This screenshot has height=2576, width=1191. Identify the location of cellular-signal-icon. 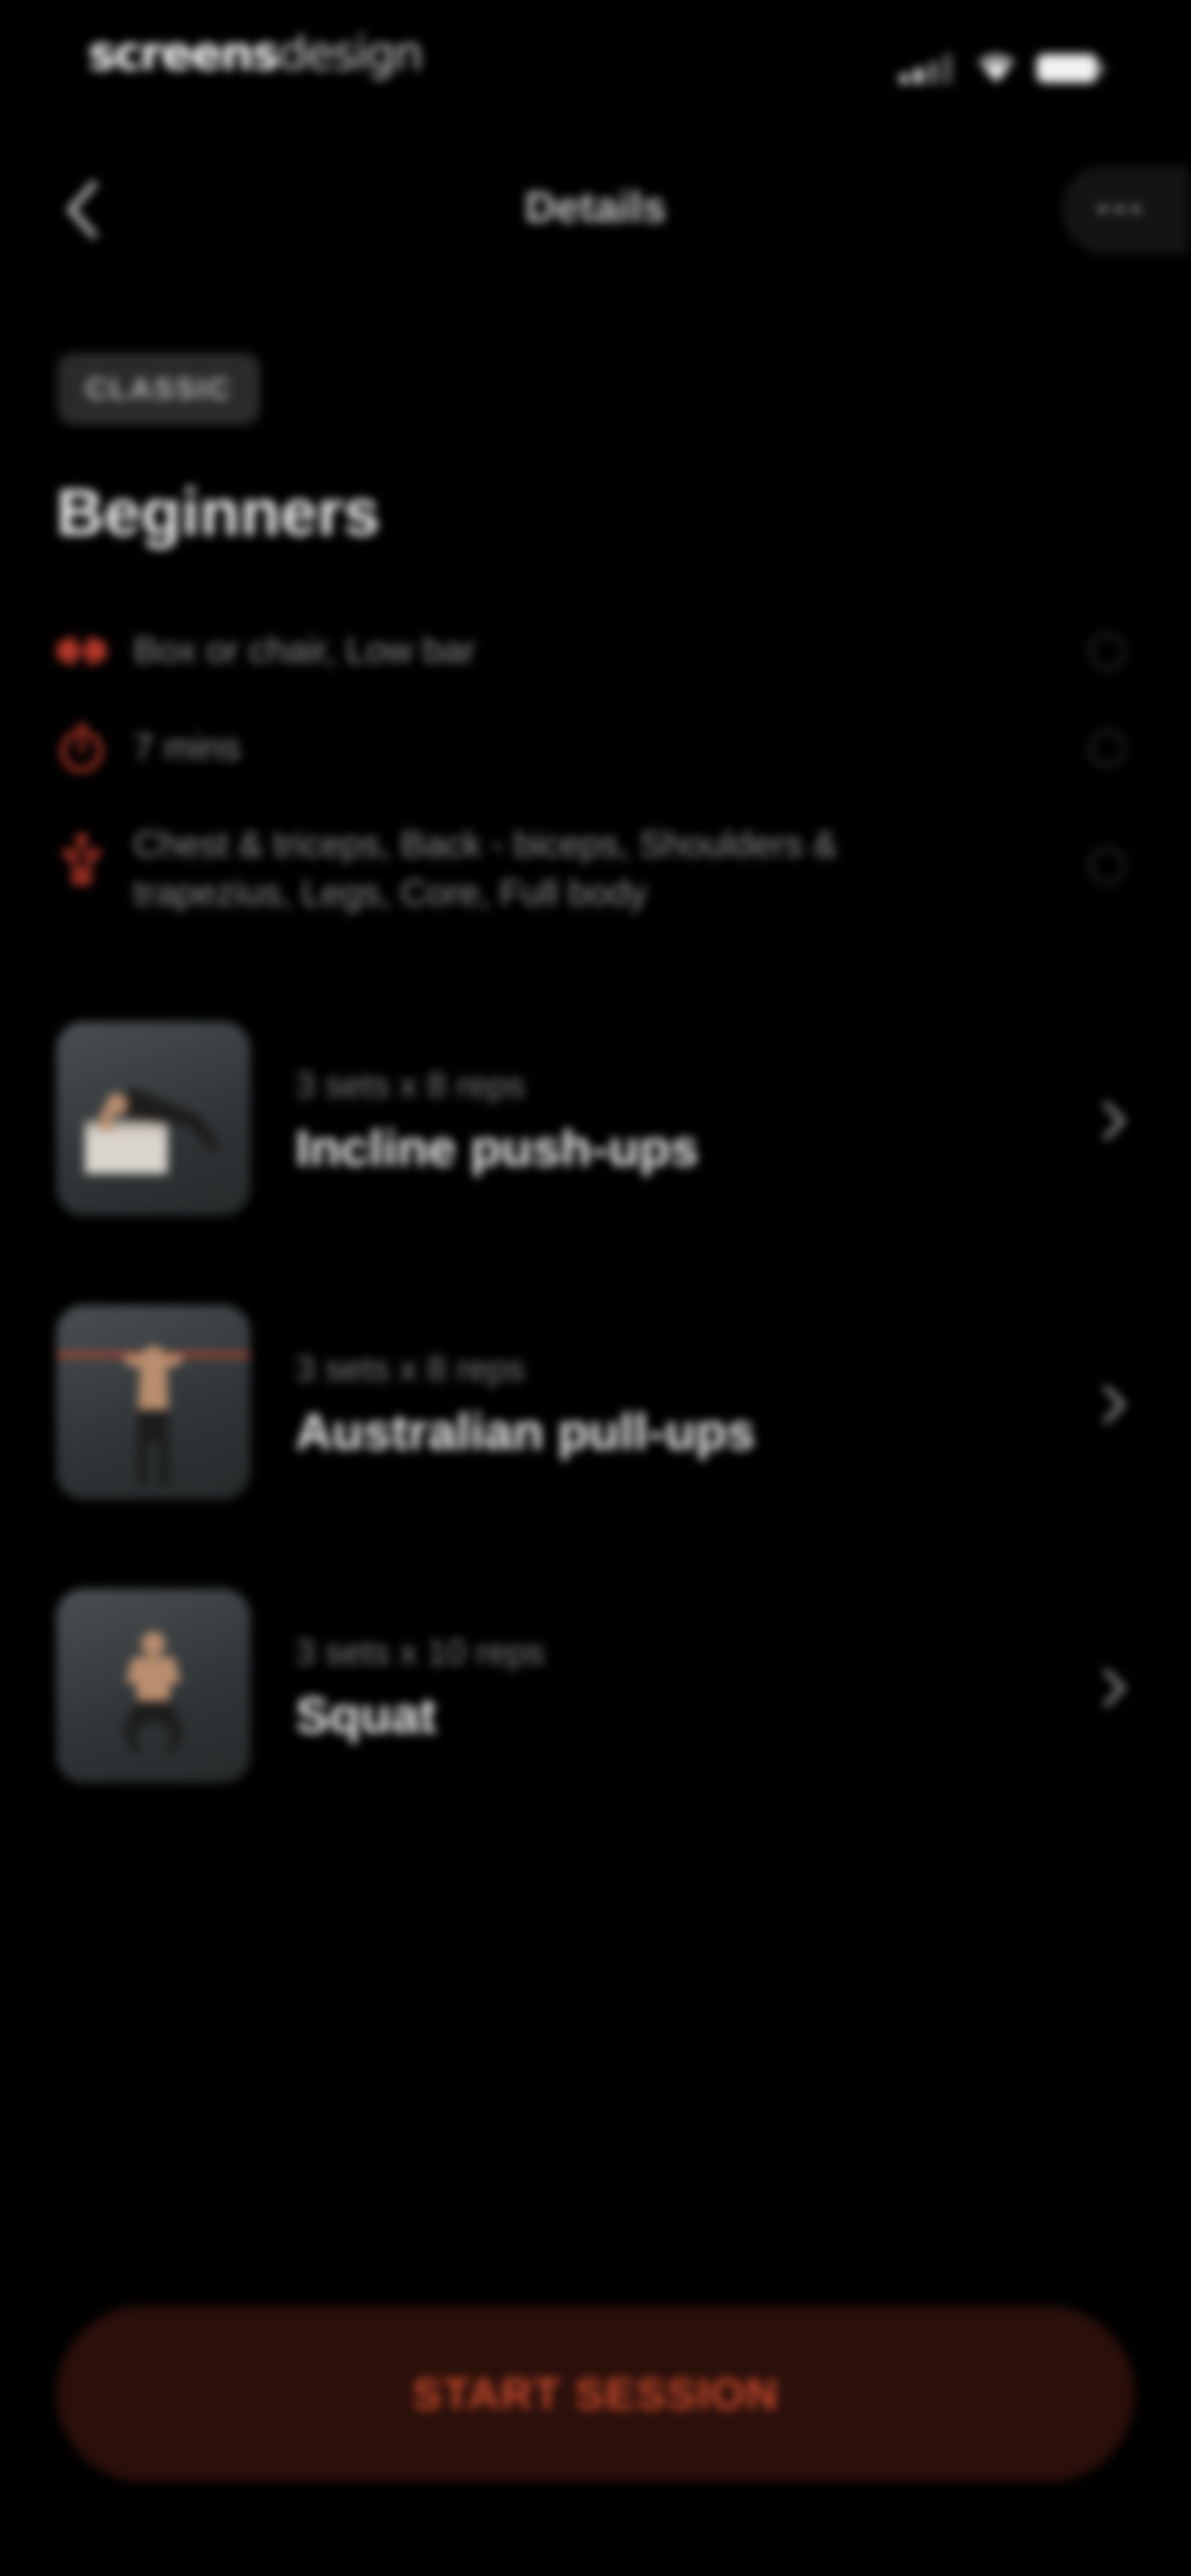
(927, 68).